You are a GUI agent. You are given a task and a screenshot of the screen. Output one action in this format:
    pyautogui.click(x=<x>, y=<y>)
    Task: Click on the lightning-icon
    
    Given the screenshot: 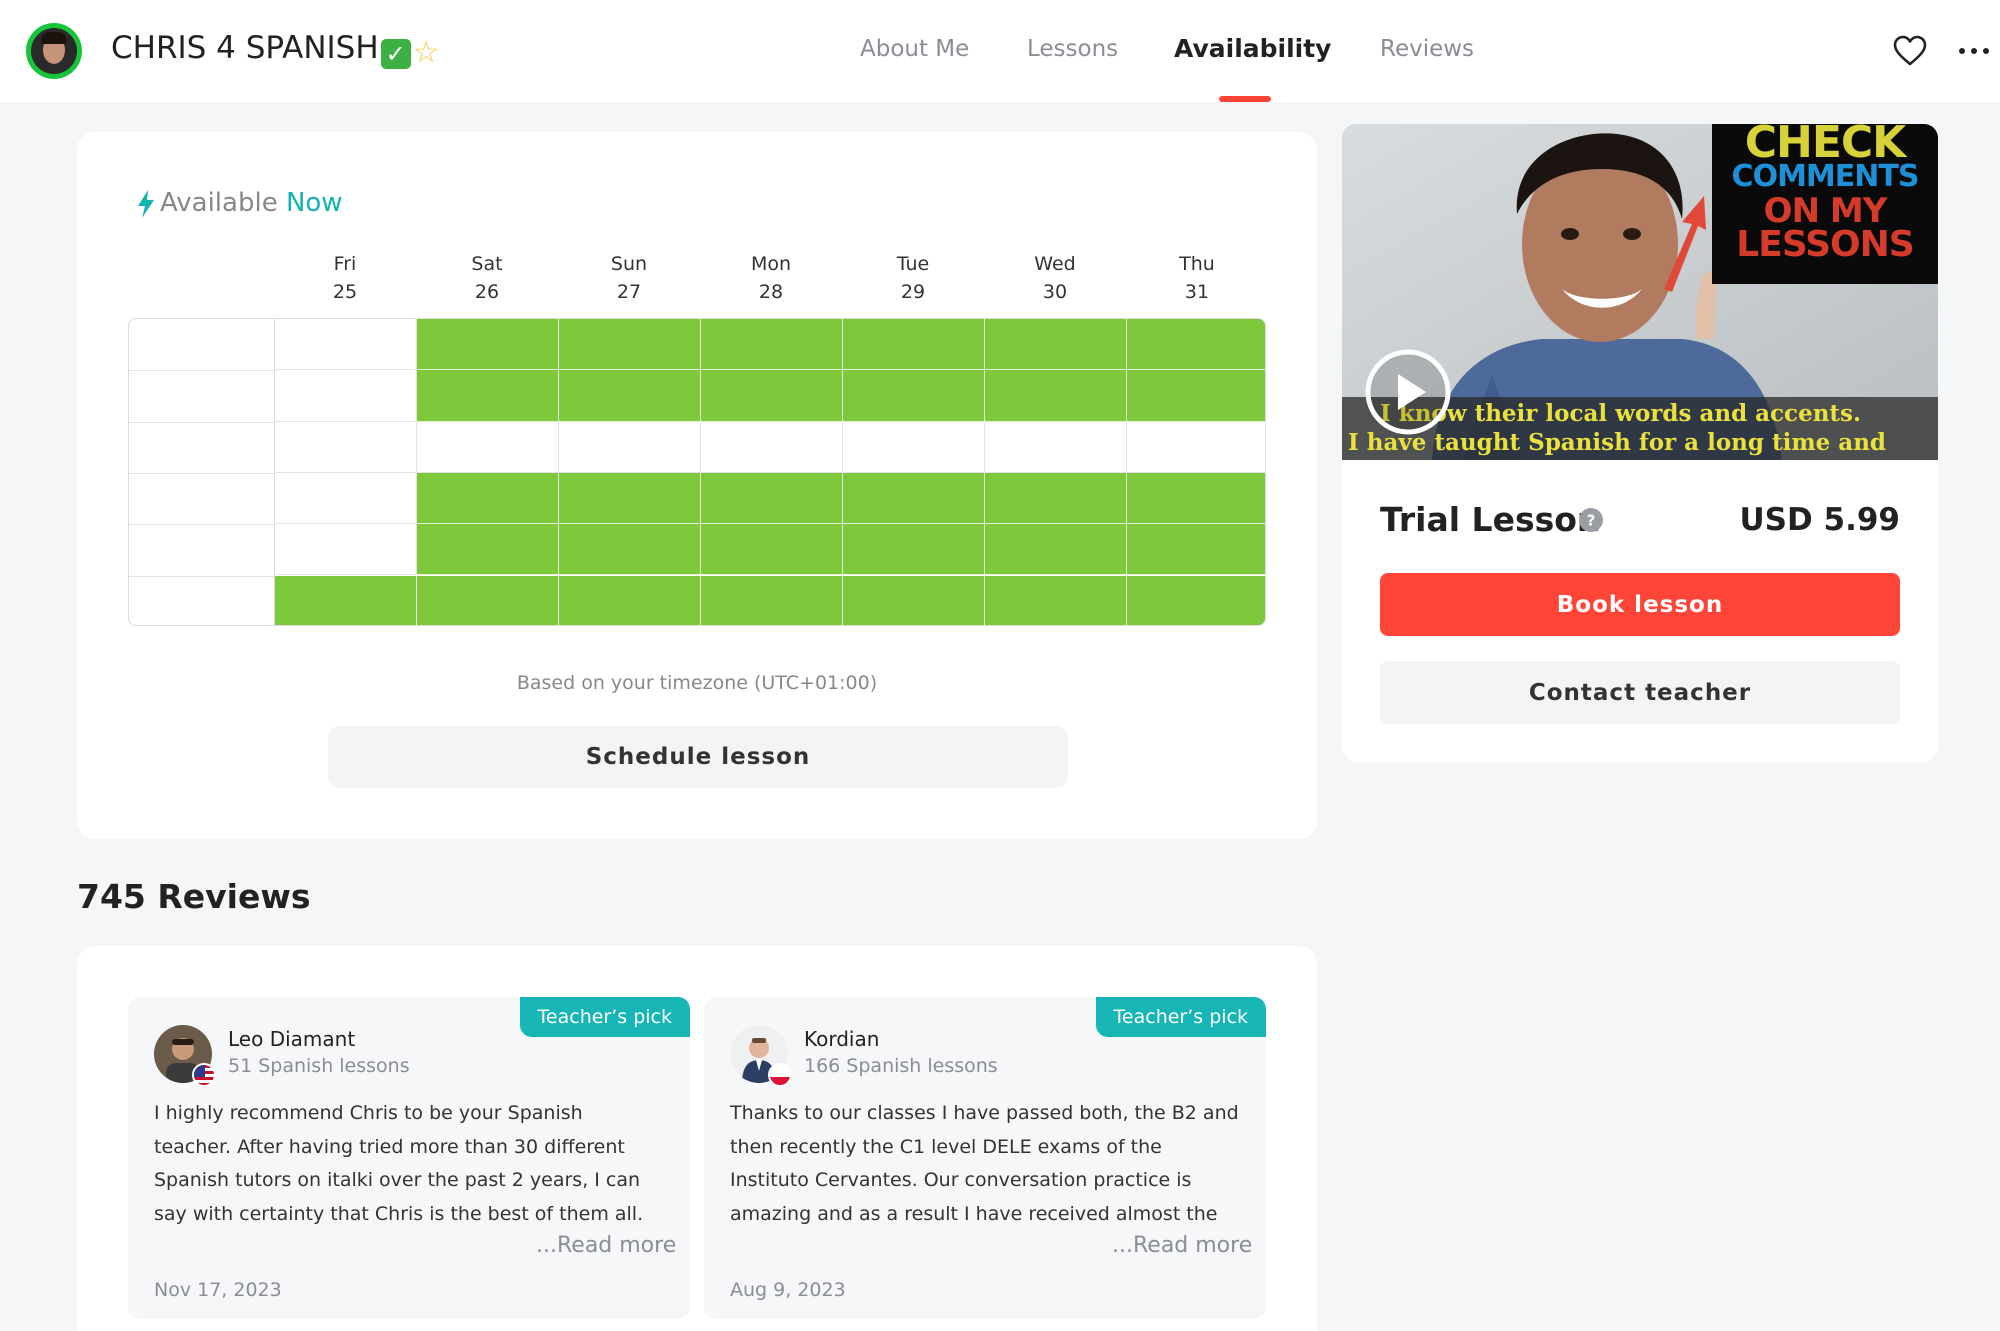 What is the action you would take?
    pyautogui.click(x=146, y=204)
    